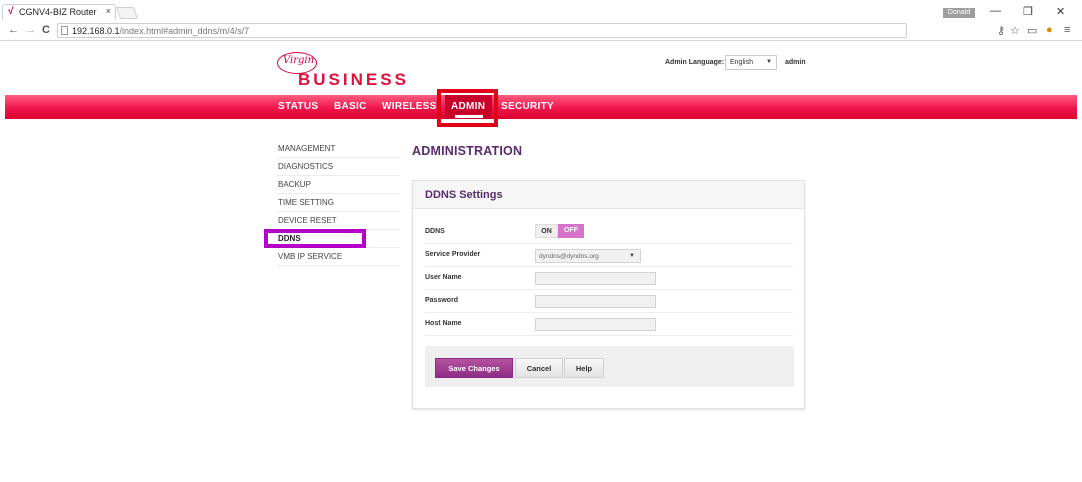  I want to click on page-icon, so click(64, 30).